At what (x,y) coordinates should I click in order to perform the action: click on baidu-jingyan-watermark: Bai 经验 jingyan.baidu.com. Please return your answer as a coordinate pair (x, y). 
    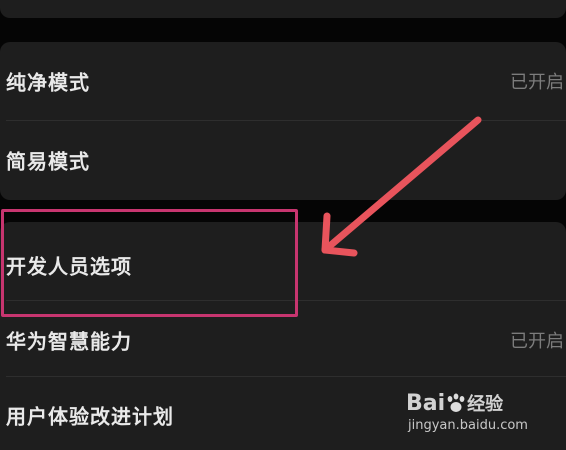
    Looking at the image, I should click on (471, 413).